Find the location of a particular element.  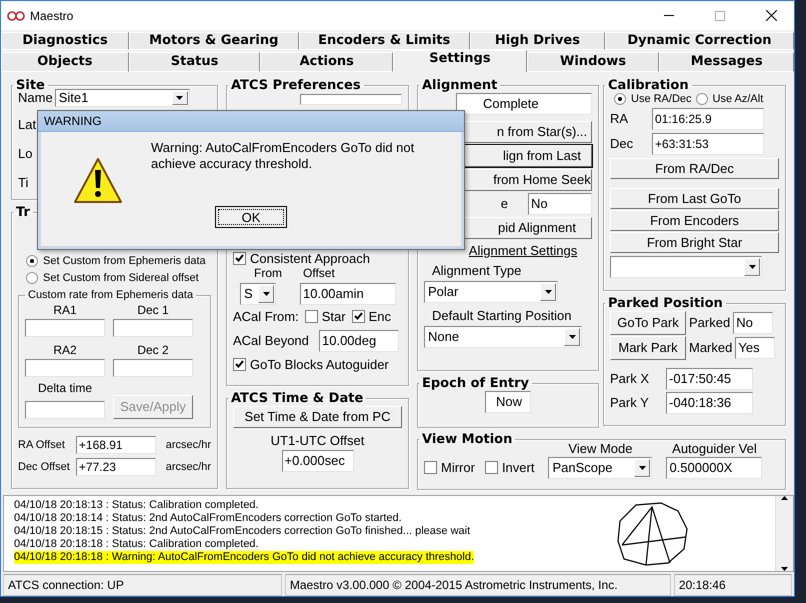

text-field: -040:18:36 is located at coordinates (709, 403).